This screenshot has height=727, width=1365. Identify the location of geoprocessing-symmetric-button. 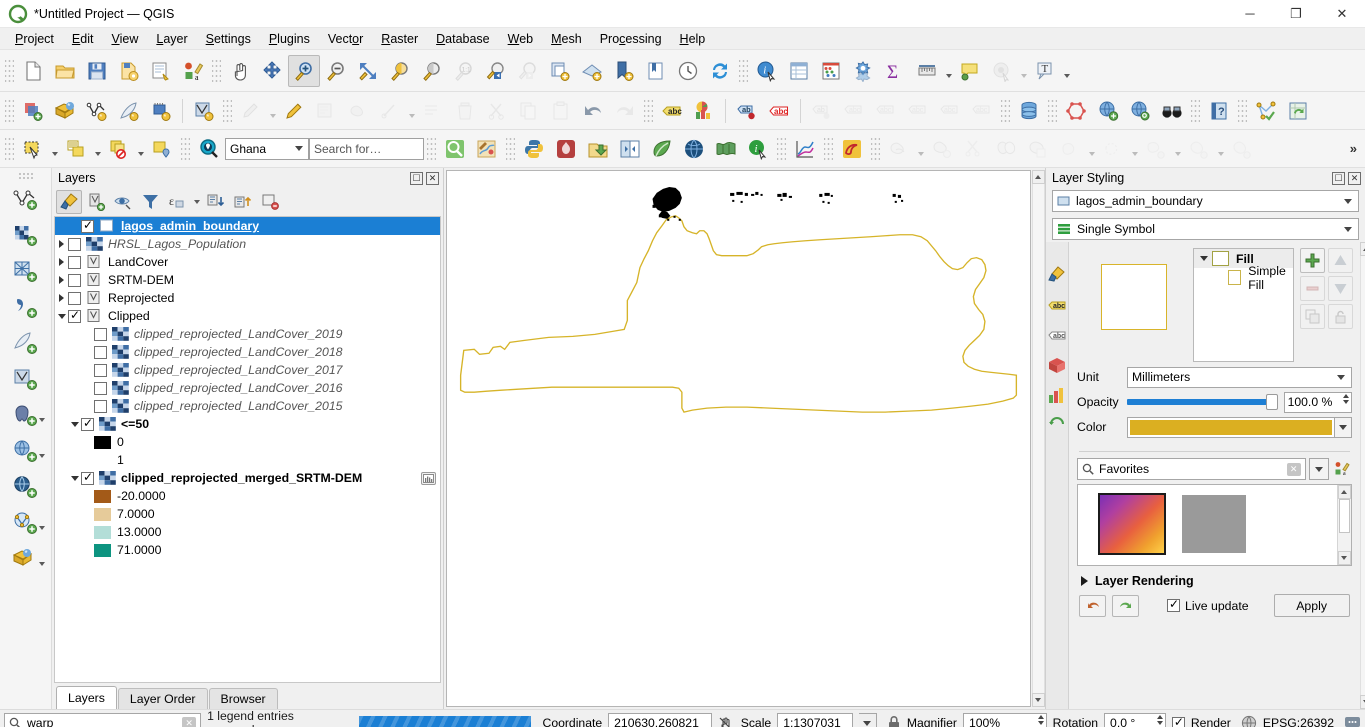
(1070, 149).